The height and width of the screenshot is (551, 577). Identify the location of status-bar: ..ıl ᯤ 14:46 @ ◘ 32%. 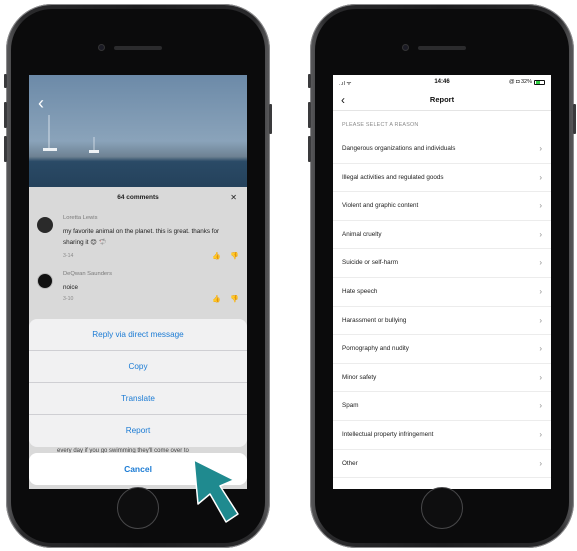
(442, 82).